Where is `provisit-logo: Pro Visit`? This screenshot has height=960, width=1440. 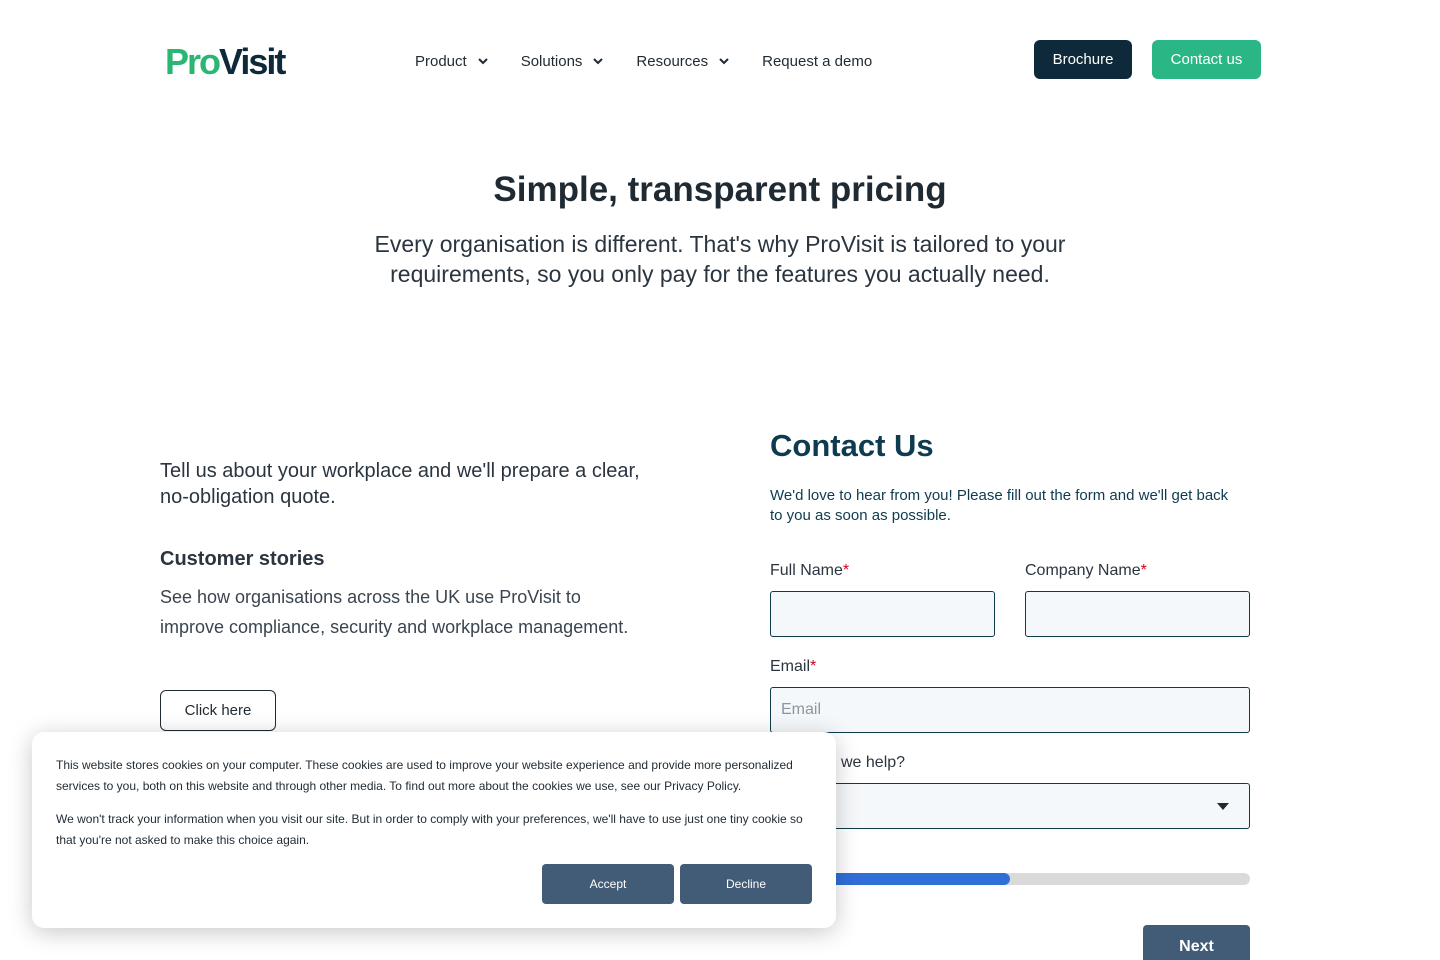
provisit-logo: Pro Visit is located at coordinates (225, 61).